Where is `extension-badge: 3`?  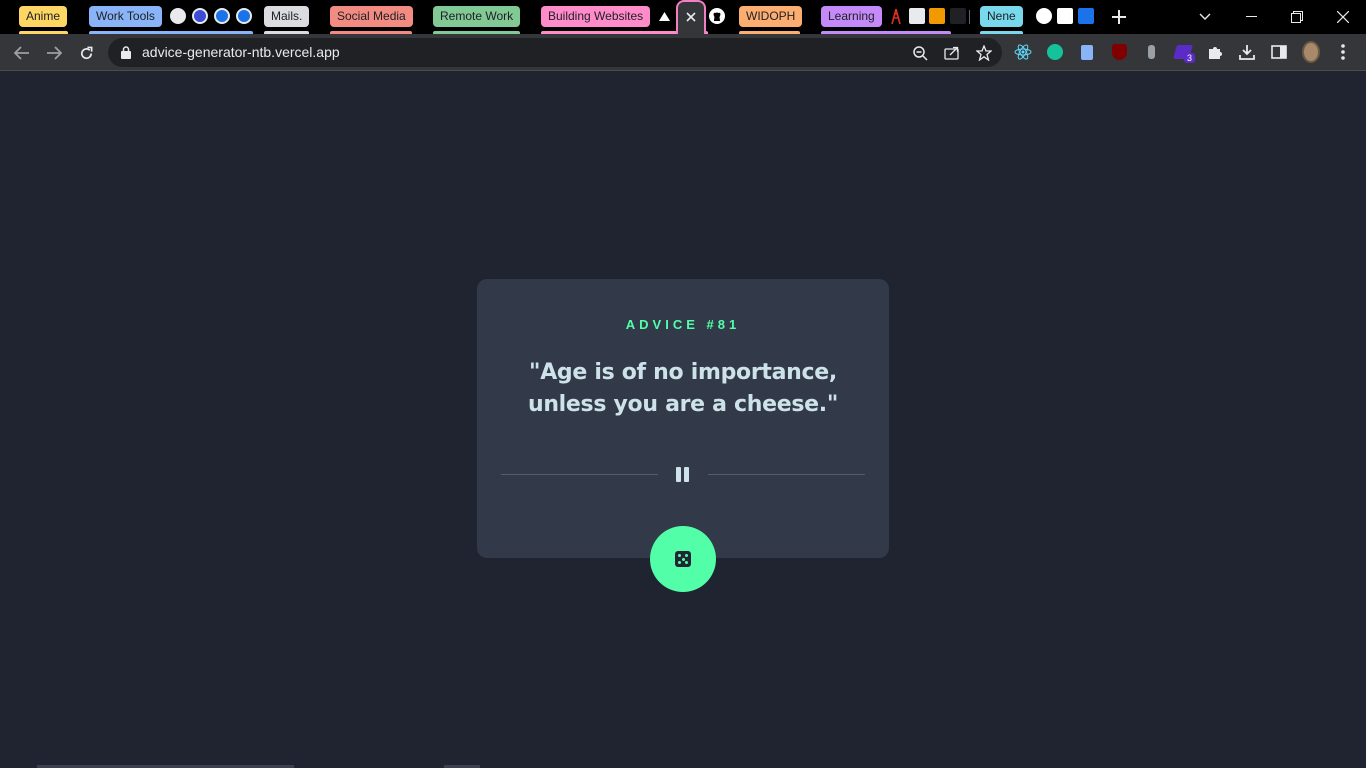
extension-badge: 3 is located at coordinates (1190, 58).